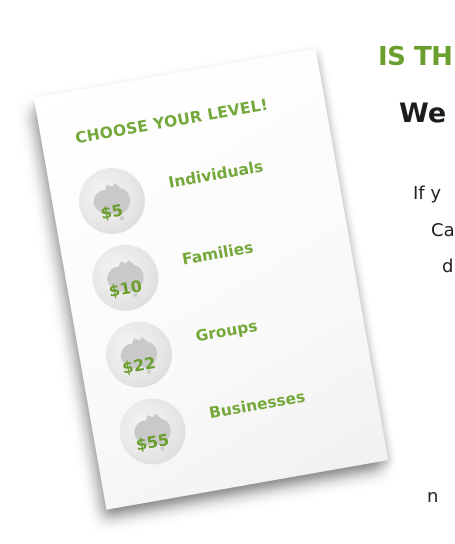  I want to click on level-label: Families, so click(217, 253).